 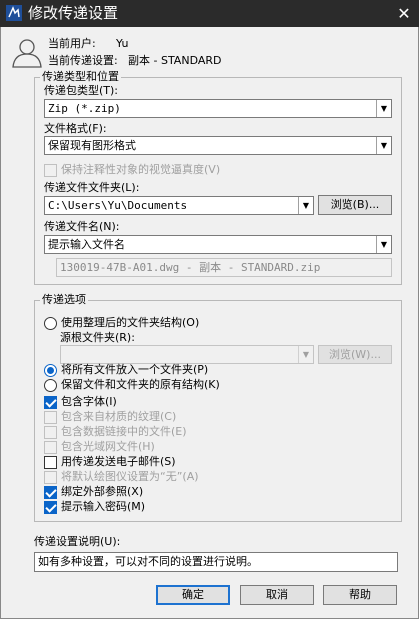 I want to click on package-type-select: Zip (*.zip) ▼, so click(x=218, y=108).